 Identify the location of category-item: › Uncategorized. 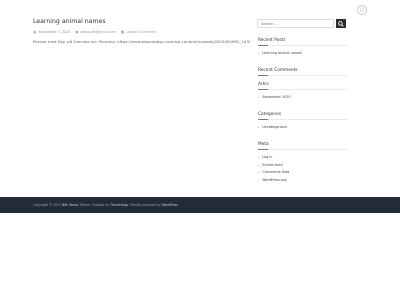
(304, 128).